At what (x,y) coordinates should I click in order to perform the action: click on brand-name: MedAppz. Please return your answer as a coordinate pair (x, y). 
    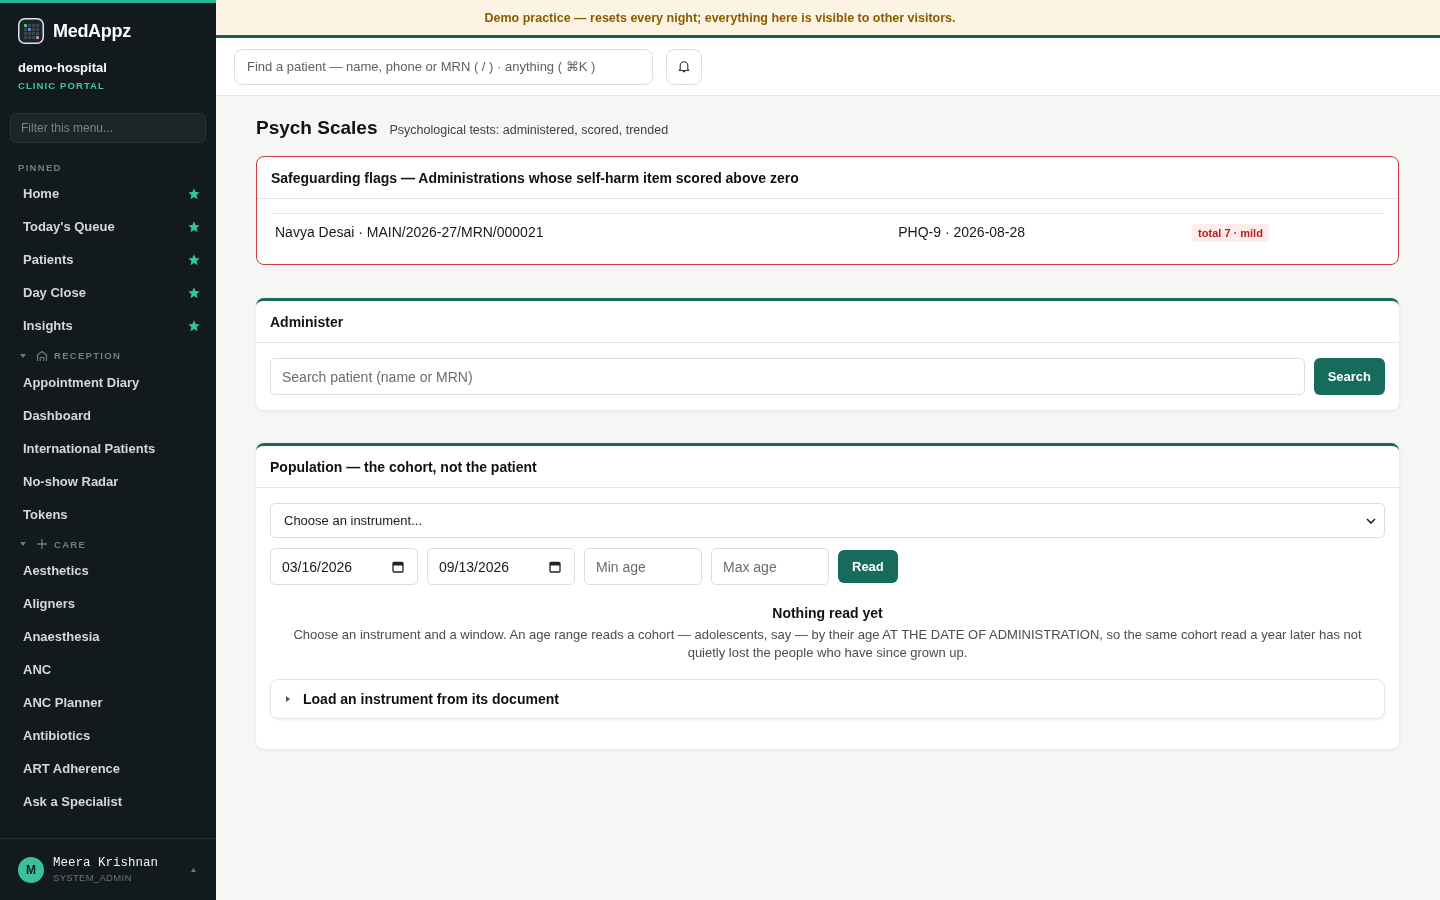
    Looking at the image, I should click on (92, 31).